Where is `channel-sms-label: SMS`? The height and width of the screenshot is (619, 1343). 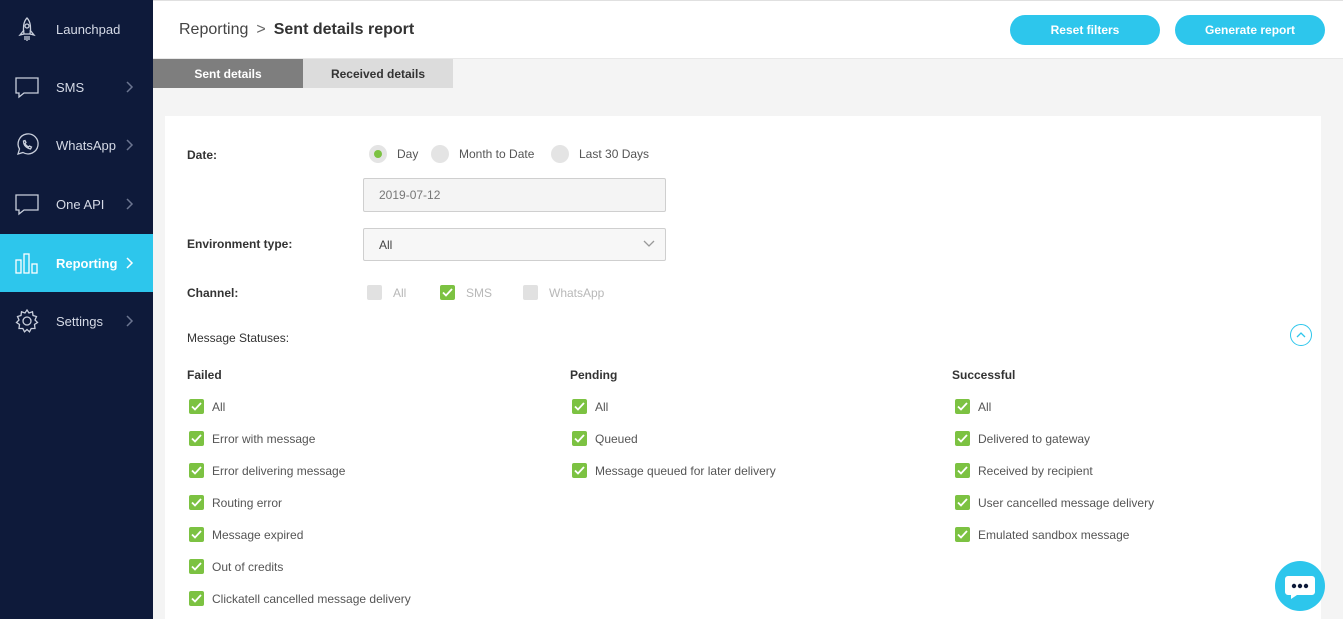
channel-sms-label: SMS is located at coordinates (479, 293).